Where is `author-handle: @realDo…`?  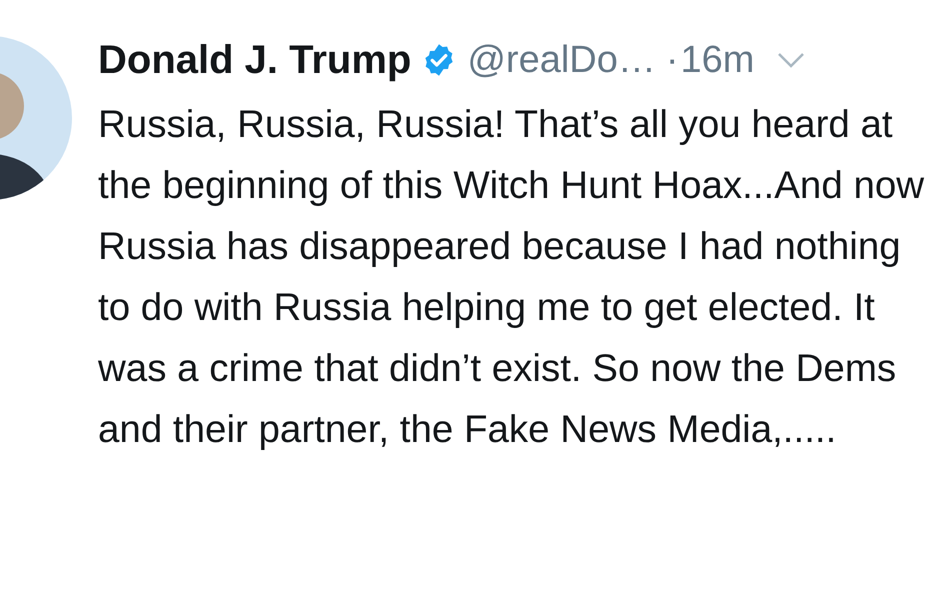
author-handle: @realDo… is located at coordinates (561, 60).